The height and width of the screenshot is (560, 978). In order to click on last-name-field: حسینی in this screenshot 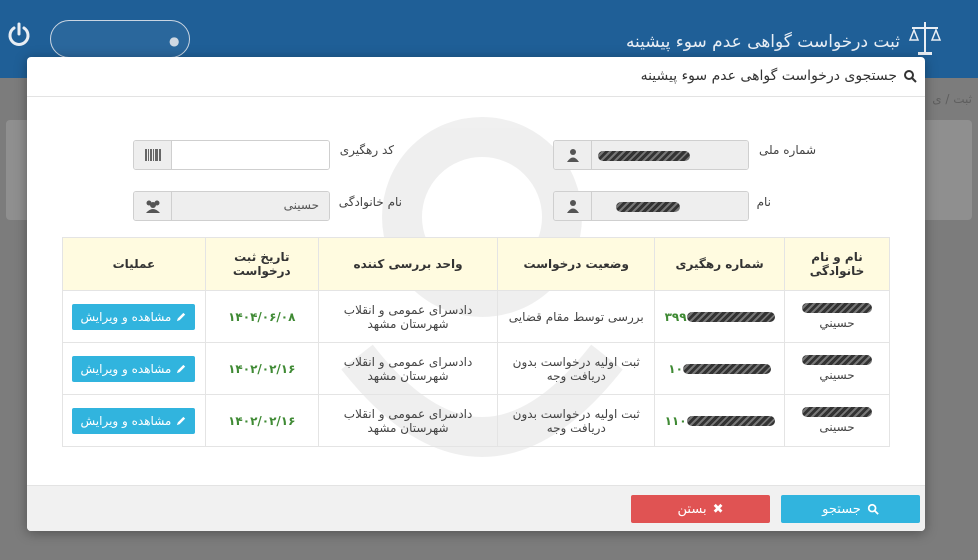, I will do `click(231, 206)`.